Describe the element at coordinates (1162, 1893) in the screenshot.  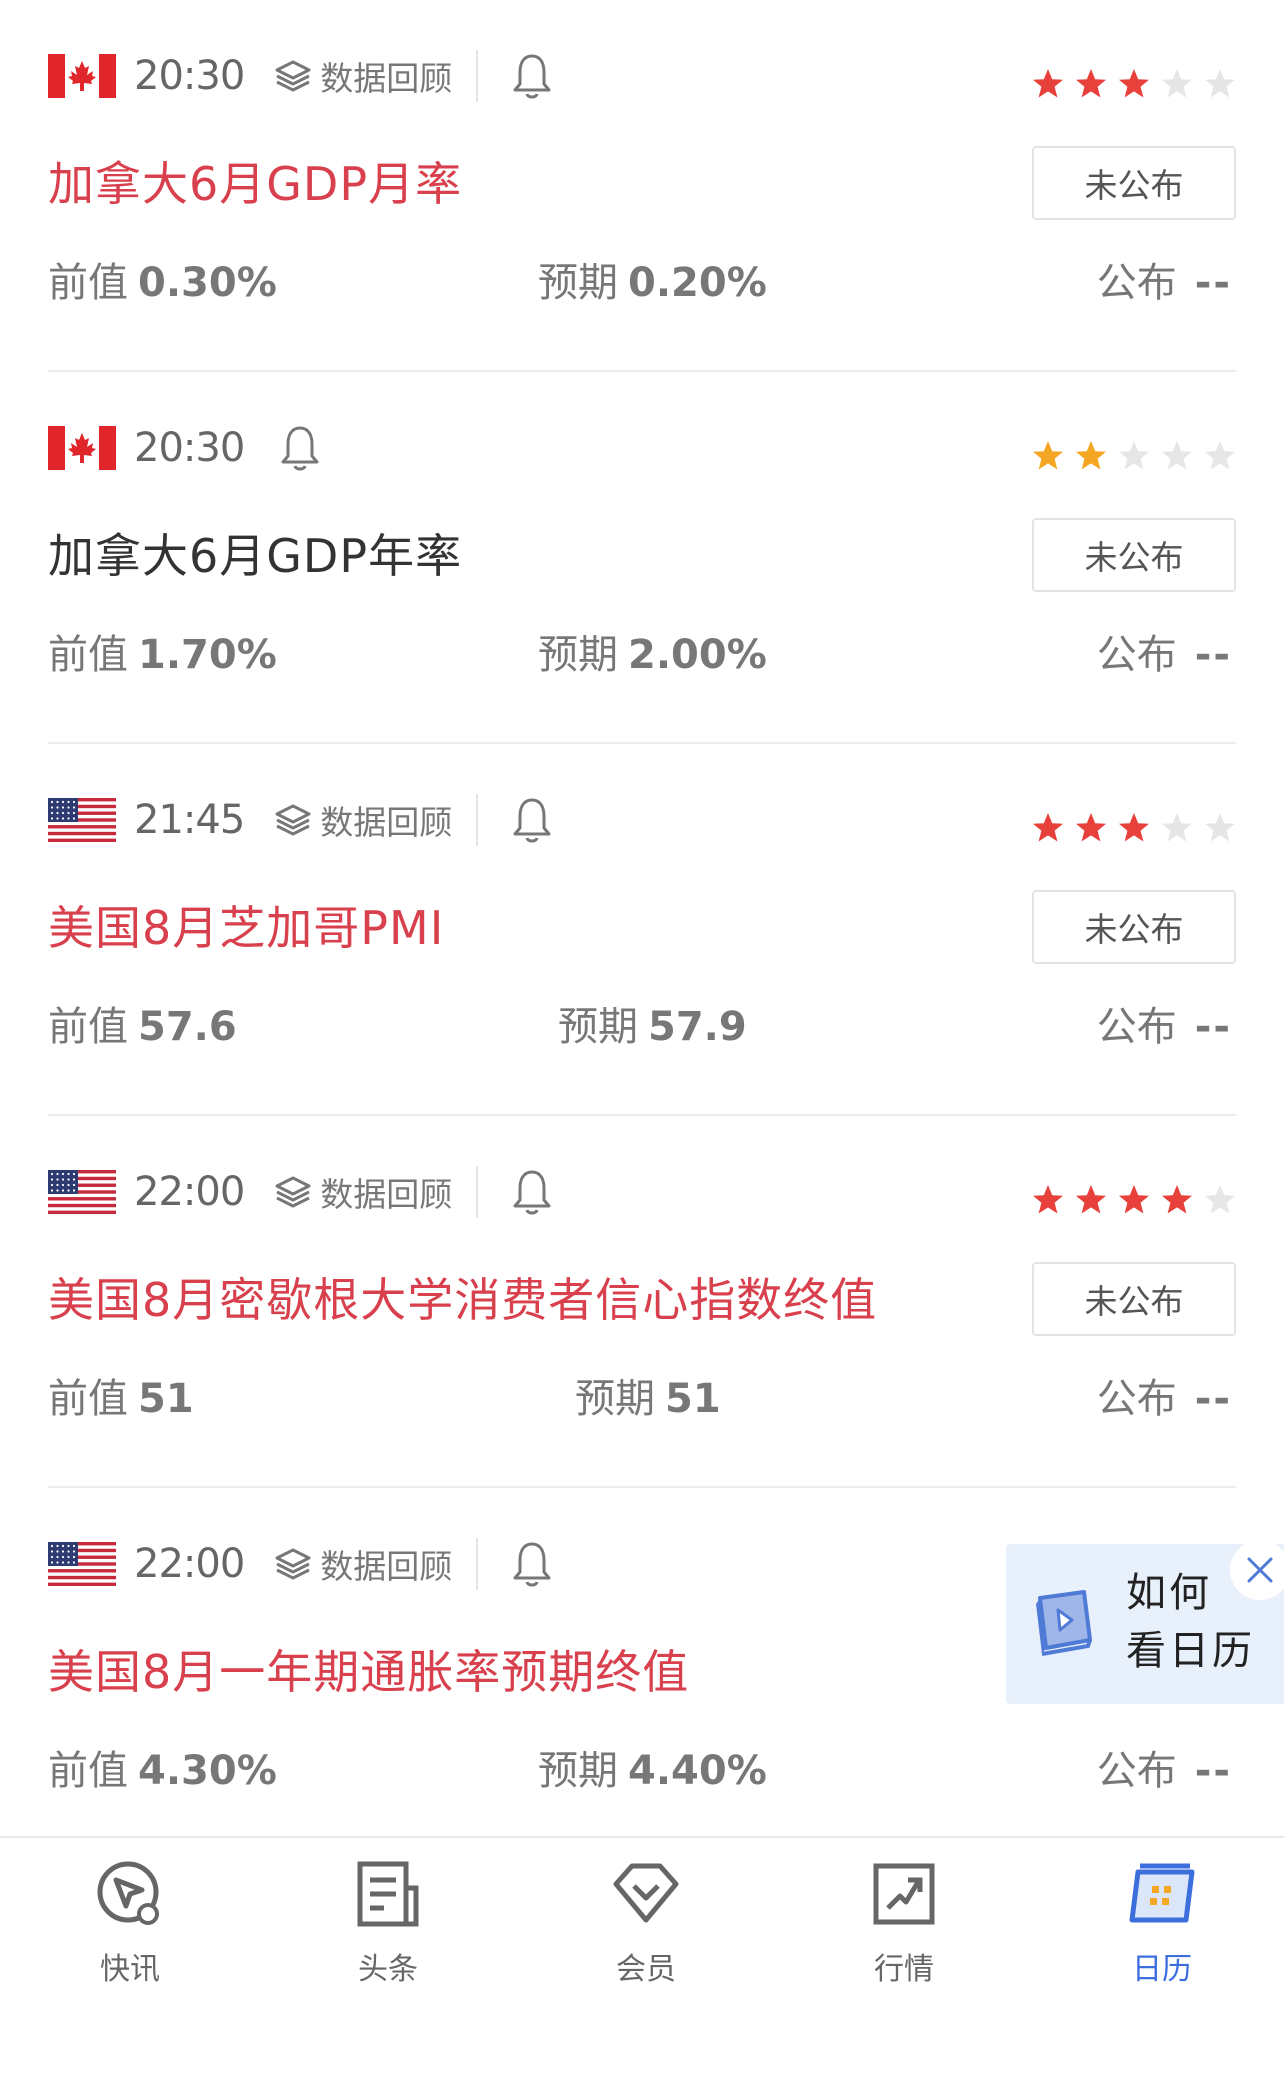
I see `calendar-icon` at that location.